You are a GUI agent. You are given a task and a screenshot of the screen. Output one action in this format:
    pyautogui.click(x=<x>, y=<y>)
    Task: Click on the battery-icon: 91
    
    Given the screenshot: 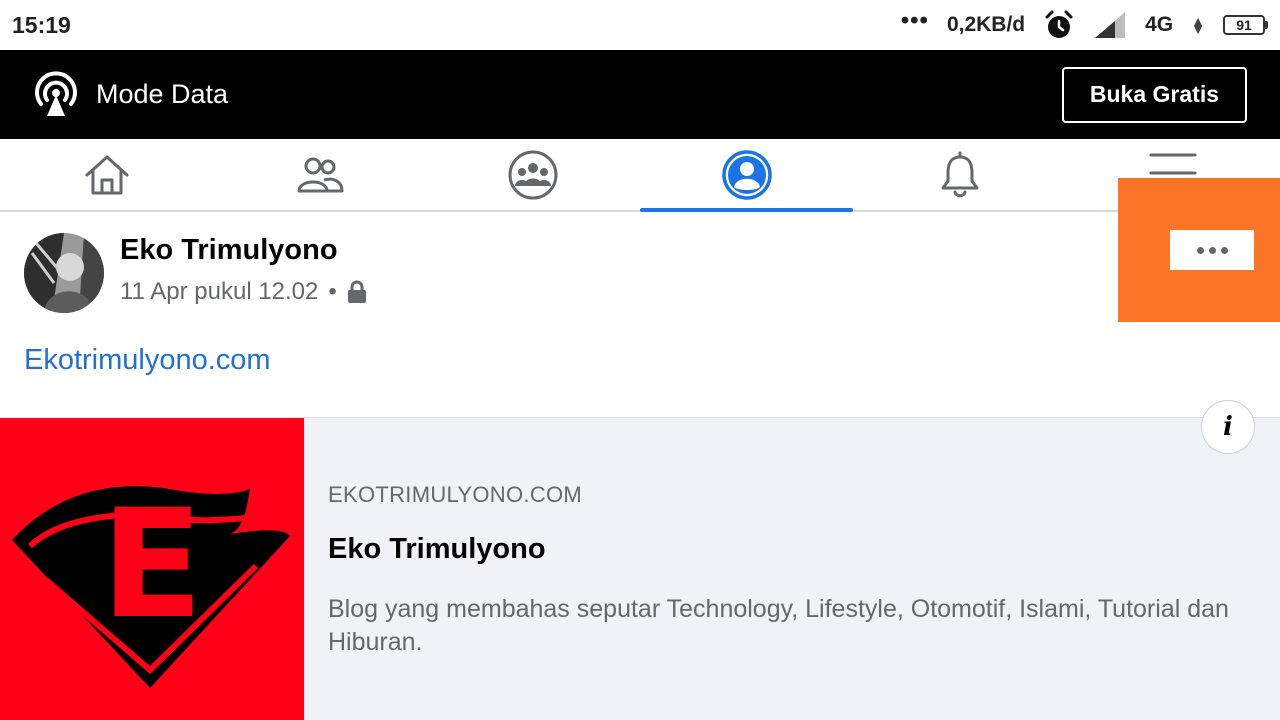 What is the action you would take?
    pyautogui.click(x=1245, y=25)
    